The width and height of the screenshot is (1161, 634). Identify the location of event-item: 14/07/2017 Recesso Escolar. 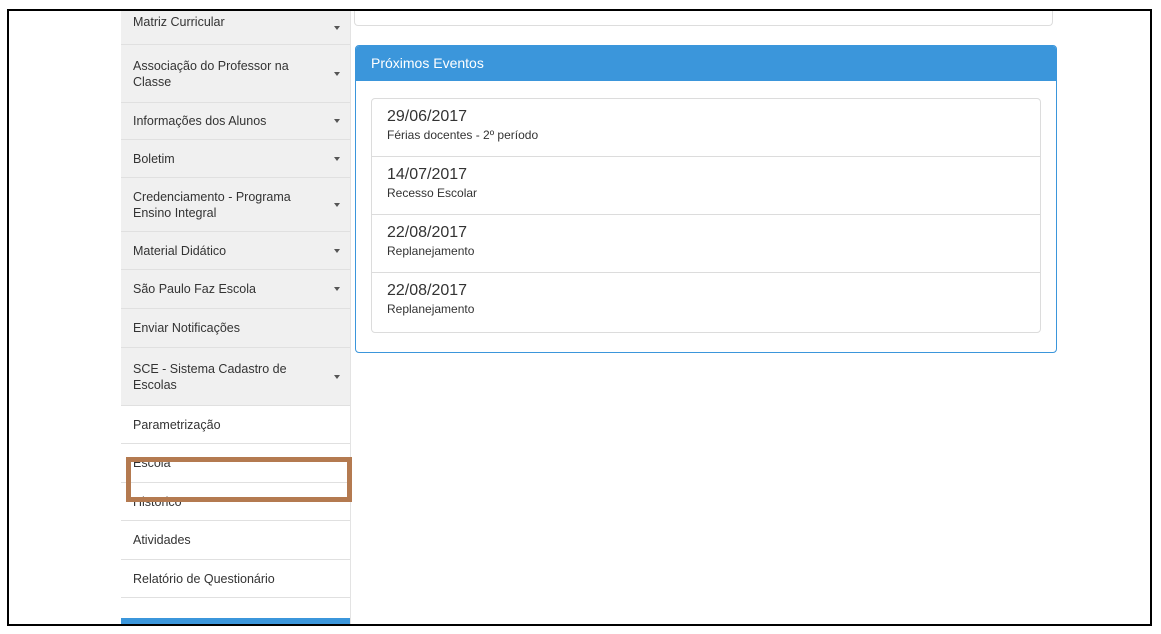
(706, 186).